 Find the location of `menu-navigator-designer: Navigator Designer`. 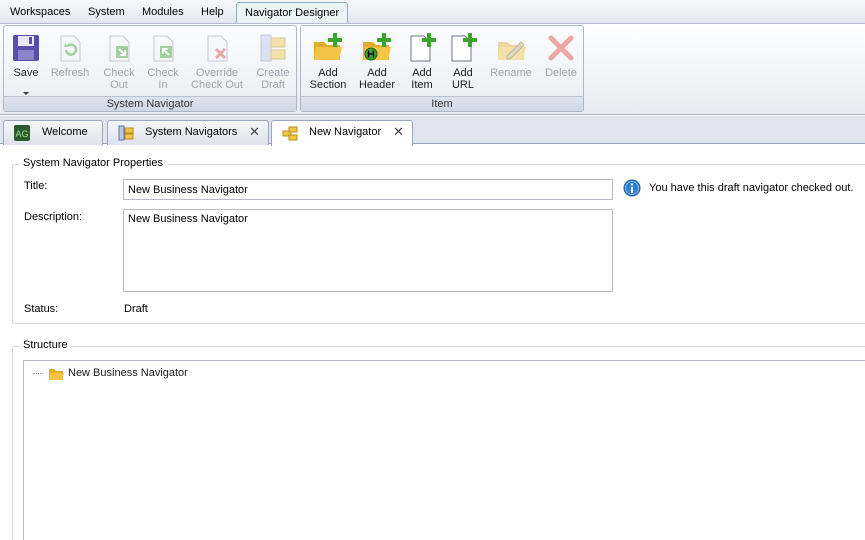

menu-navigator-designer: Navigator Designer is located at coordinates (292, 12).